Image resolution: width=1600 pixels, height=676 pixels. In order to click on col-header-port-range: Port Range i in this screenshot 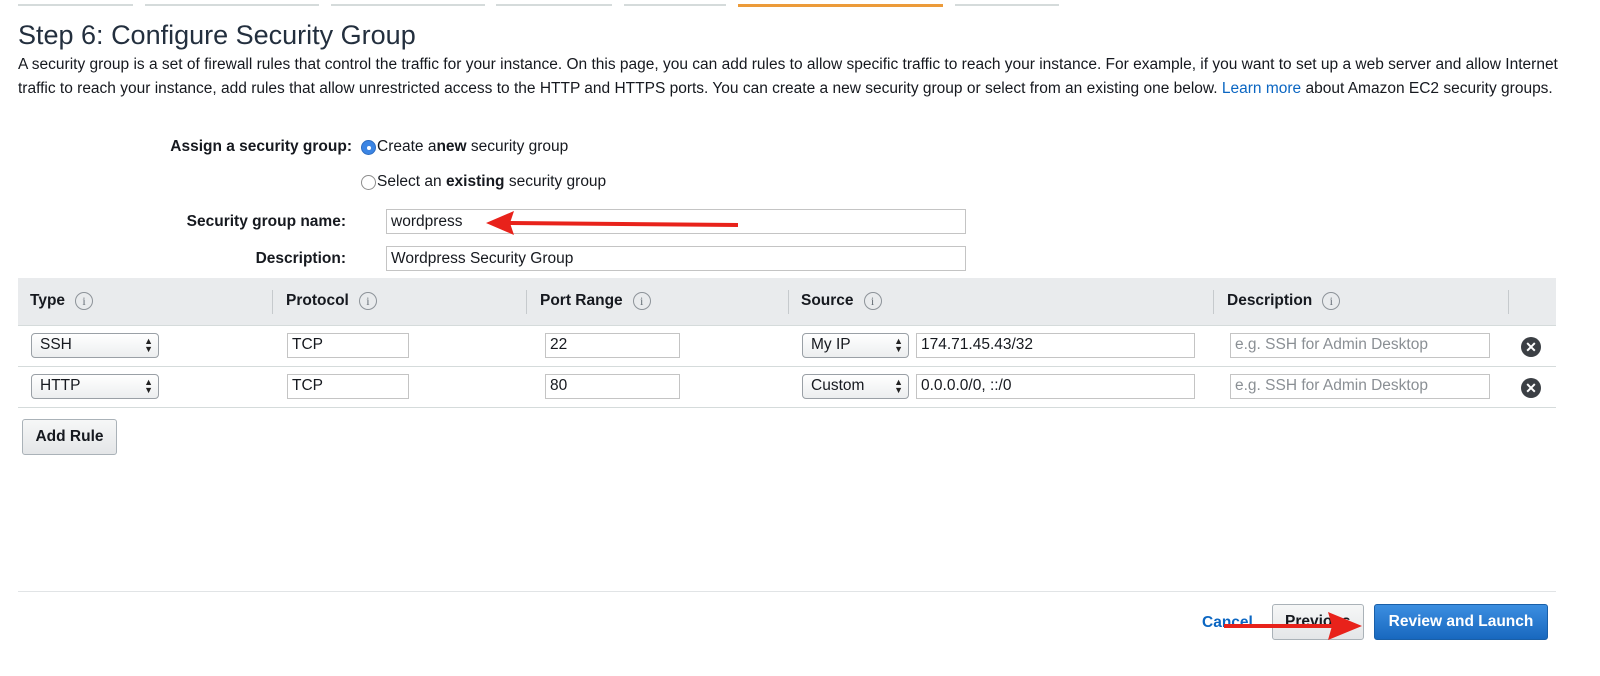, I will do `click(595, 301)`.